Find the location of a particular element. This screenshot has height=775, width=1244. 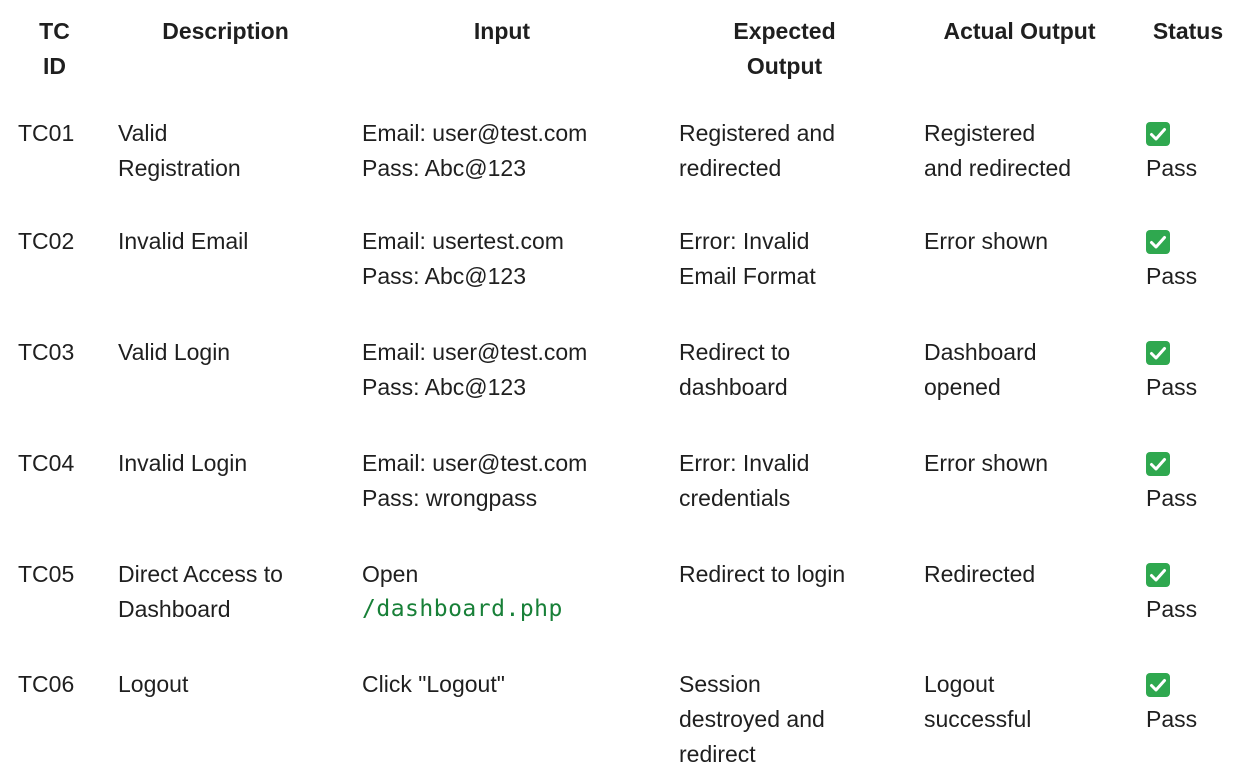

expected-output-cell: Error: Invalid credentials is located at coordinates (744, 480).